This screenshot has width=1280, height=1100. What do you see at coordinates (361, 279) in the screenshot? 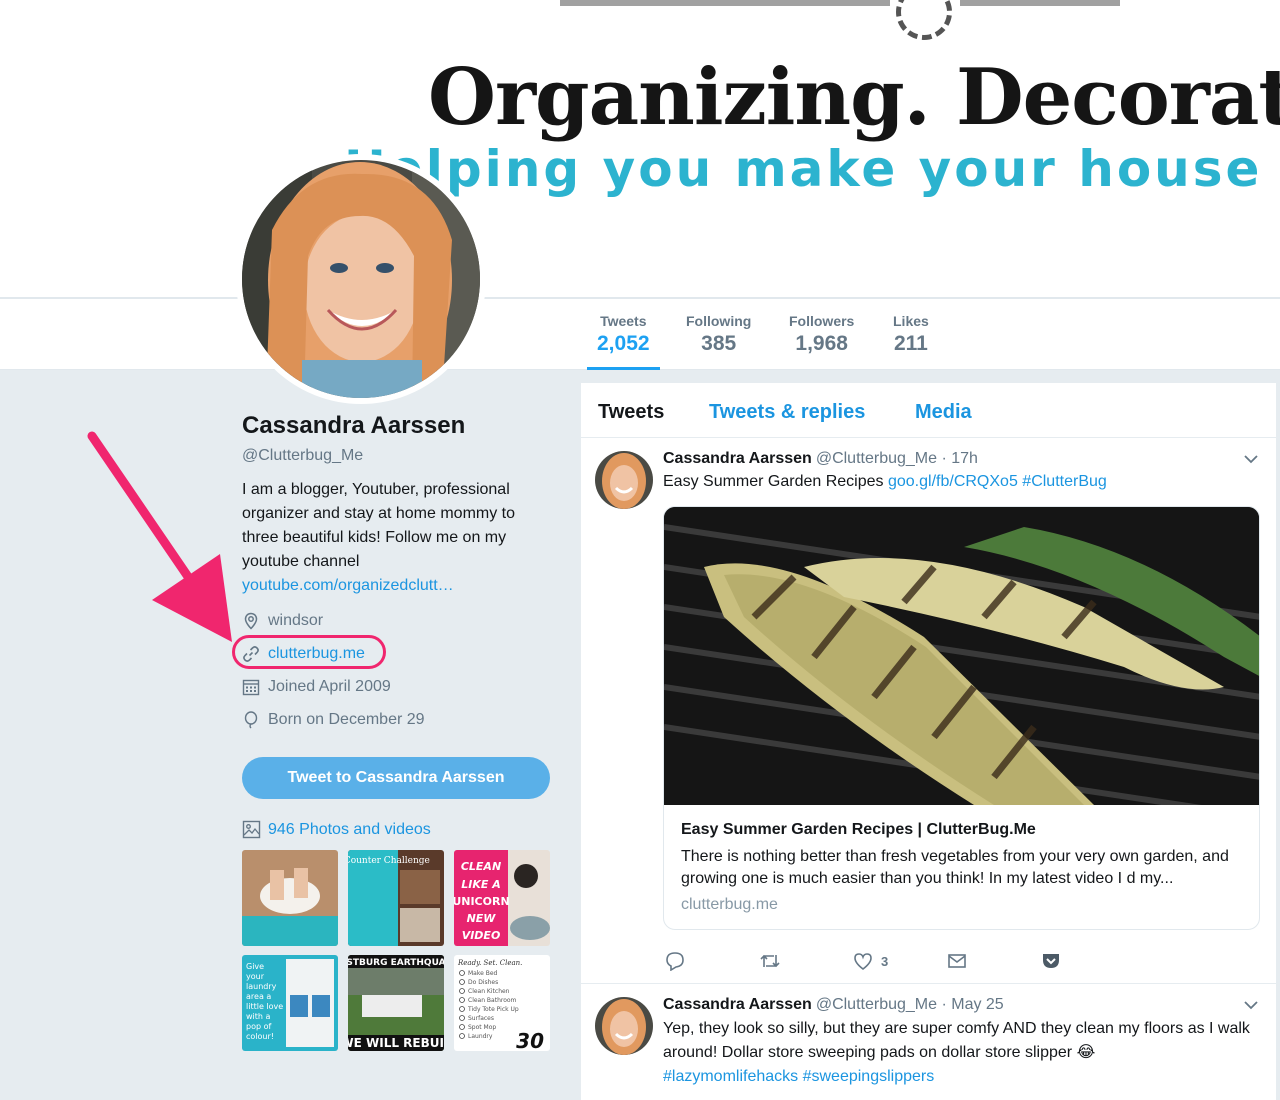
I see `profile-avatar` at bounding box center [361, 279].